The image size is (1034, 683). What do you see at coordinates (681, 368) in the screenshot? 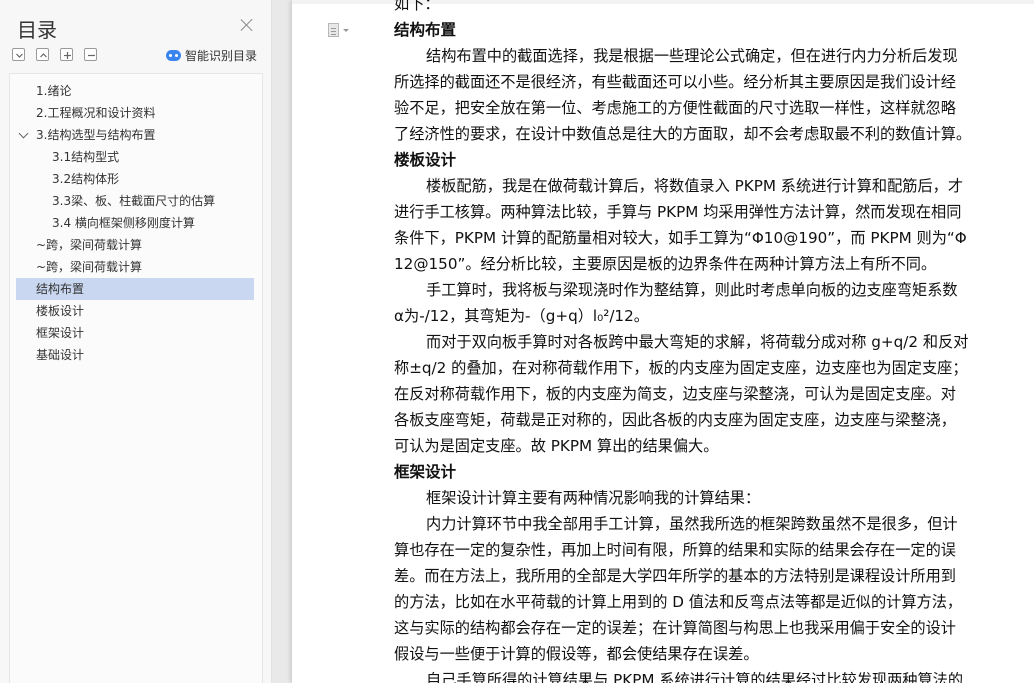
I see `paragraph-line: 称±q/2 的叠加，在对称荷载作用下，板的内支座为固定支座，边支座也为固定支座；` at bounding box center [681, 368].